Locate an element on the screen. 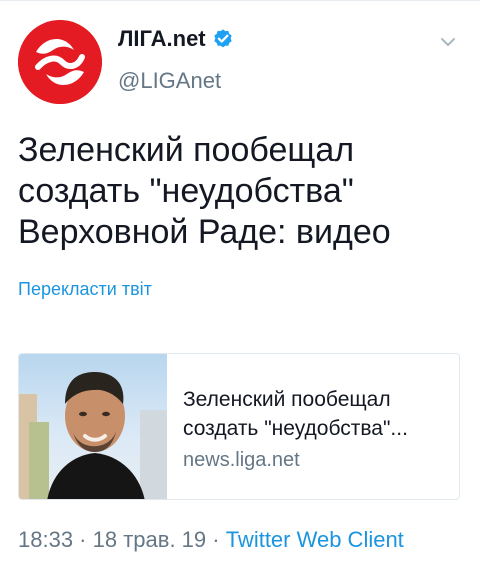 The image size is (480, 574). tweet-date: 18 трав. 19 is located at coordinates (150, 539).